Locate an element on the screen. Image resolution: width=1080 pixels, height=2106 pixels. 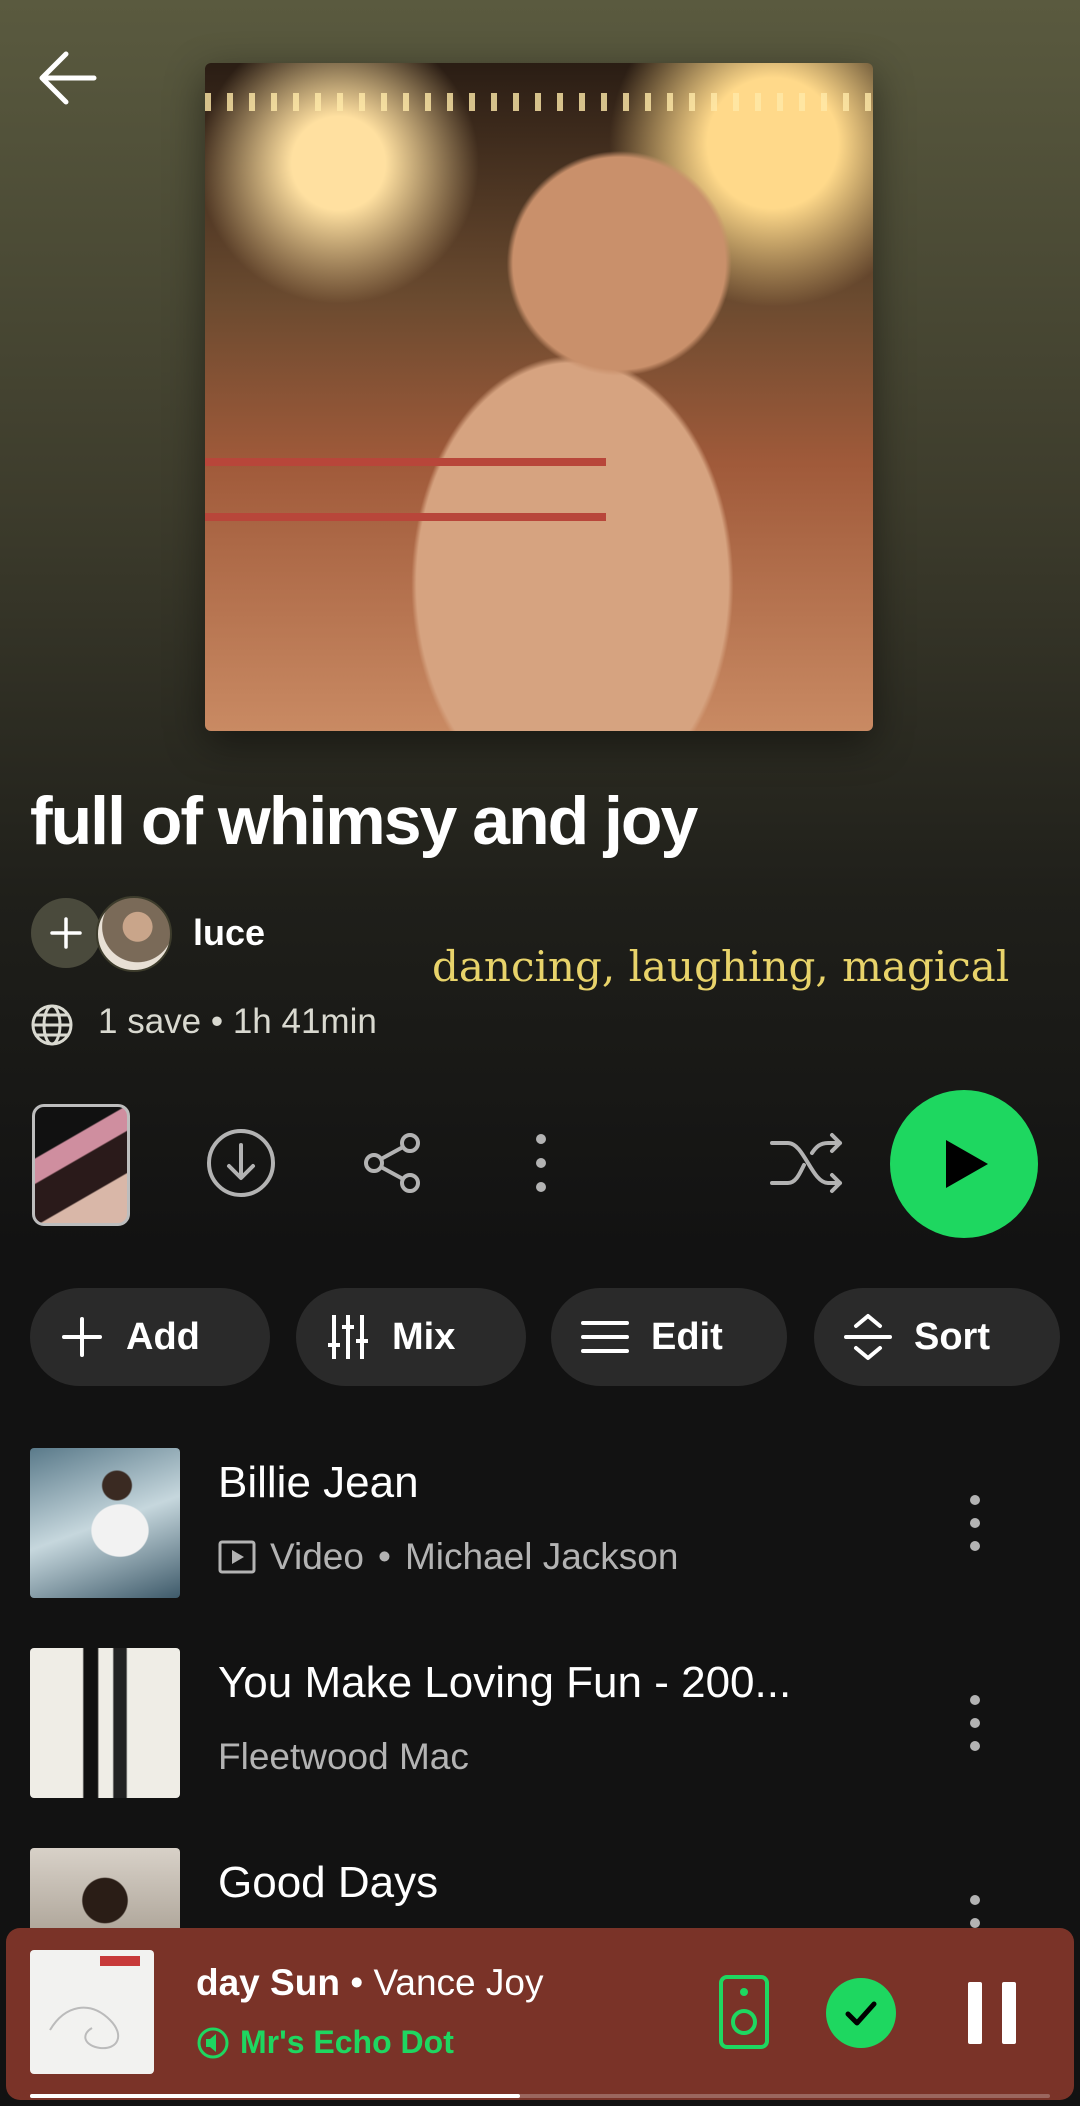
shuffle-icon is located at coordinates (806, 1163).